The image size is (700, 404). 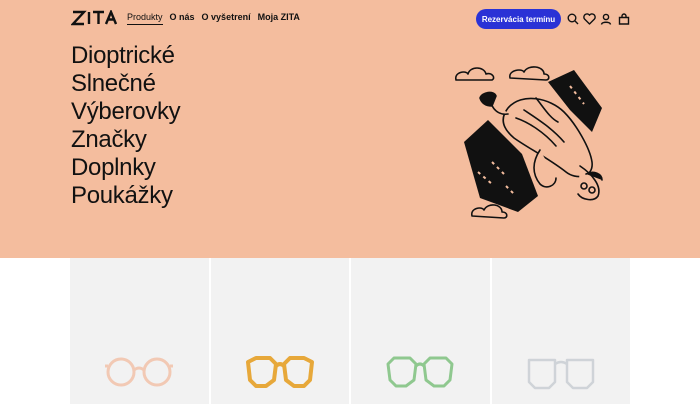 What do you see at coordinates (125, 168) in the screenshot?
I see `menu-item-doplnky: Doplnky` at bounding box center [125, 168].